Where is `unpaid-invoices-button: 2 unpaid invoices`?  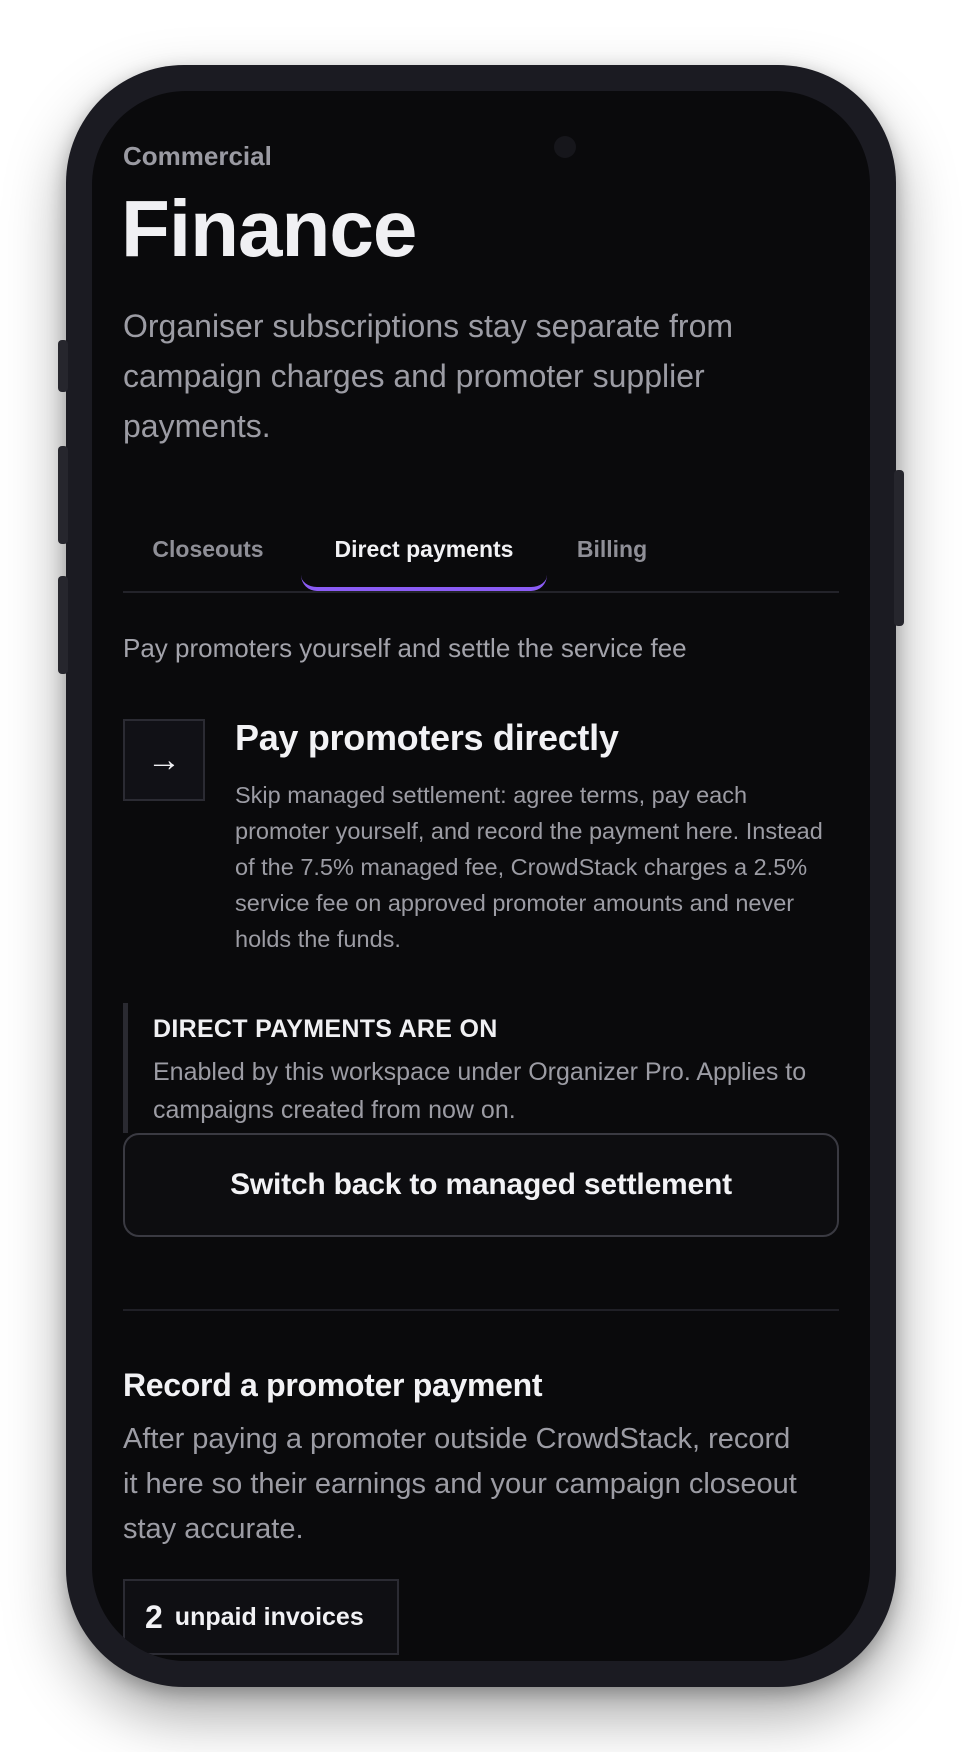 unpaid-invoices-button: 2 unpaid invoices is located at coordinates (261, 1617).